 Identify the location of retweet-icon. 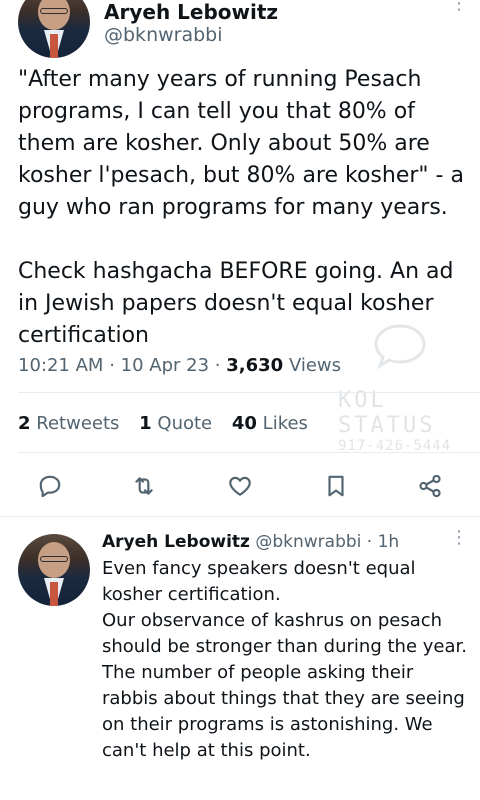
(144, 486).